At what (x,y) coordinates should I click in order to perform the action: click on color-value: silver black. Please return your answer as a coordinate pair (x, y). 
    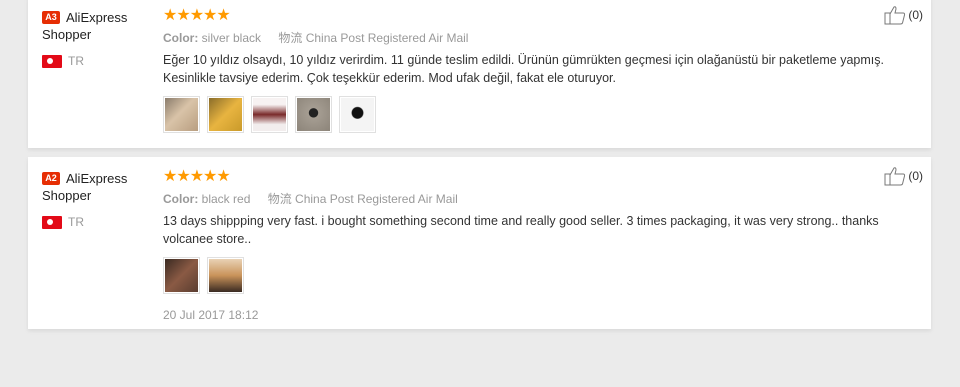
    Looking at the image, I should click on (231, 38).